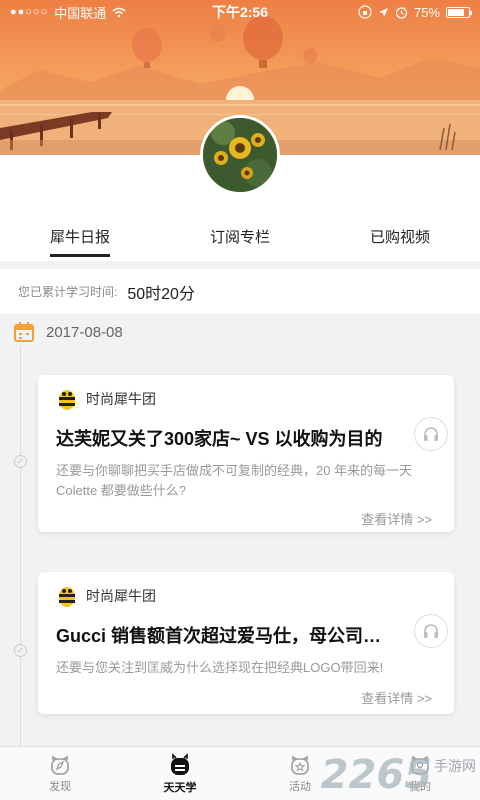 The height and width of the screenshot is (800, 480). Describe the element at coordinates (20, 546) in the screenshot. I see `timeline-line` at that location.